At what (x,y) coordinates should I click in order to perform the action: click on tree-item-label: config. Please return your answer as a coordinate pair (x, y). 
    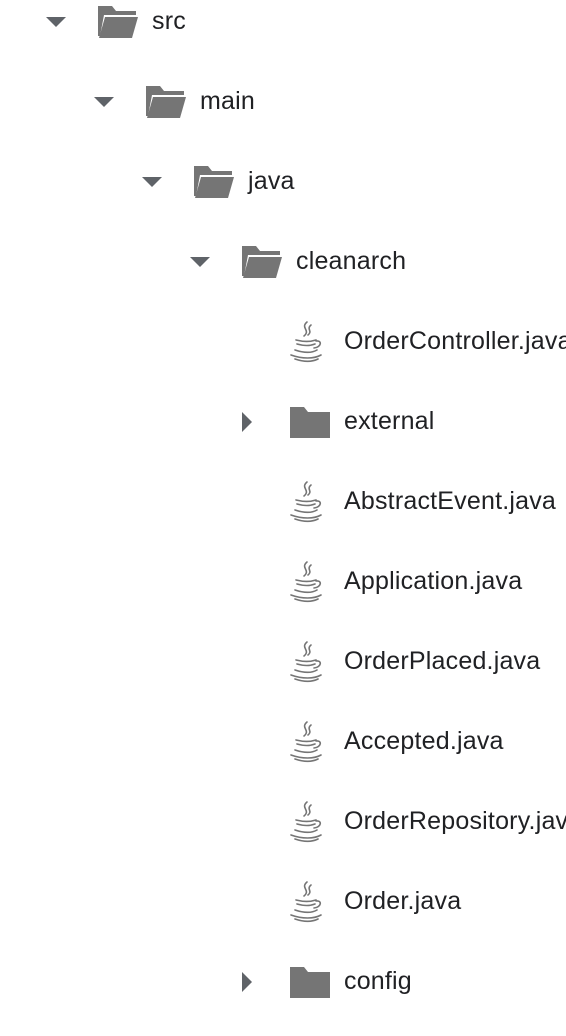
    Looking at the image, I should click on (378, 981).